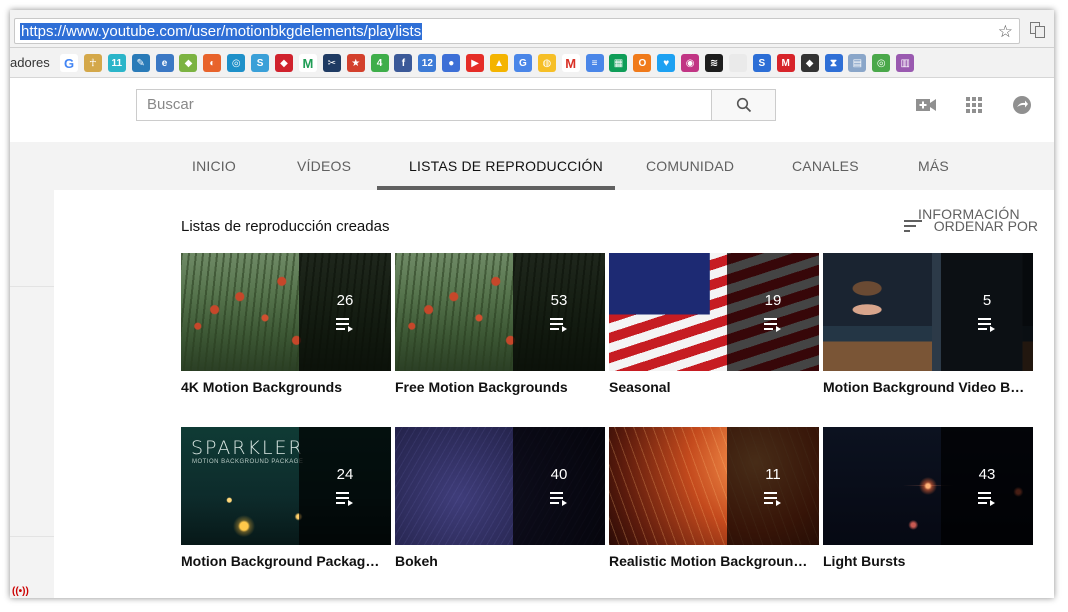  I want to click on green-four-icon: 4, so click(379, 63).